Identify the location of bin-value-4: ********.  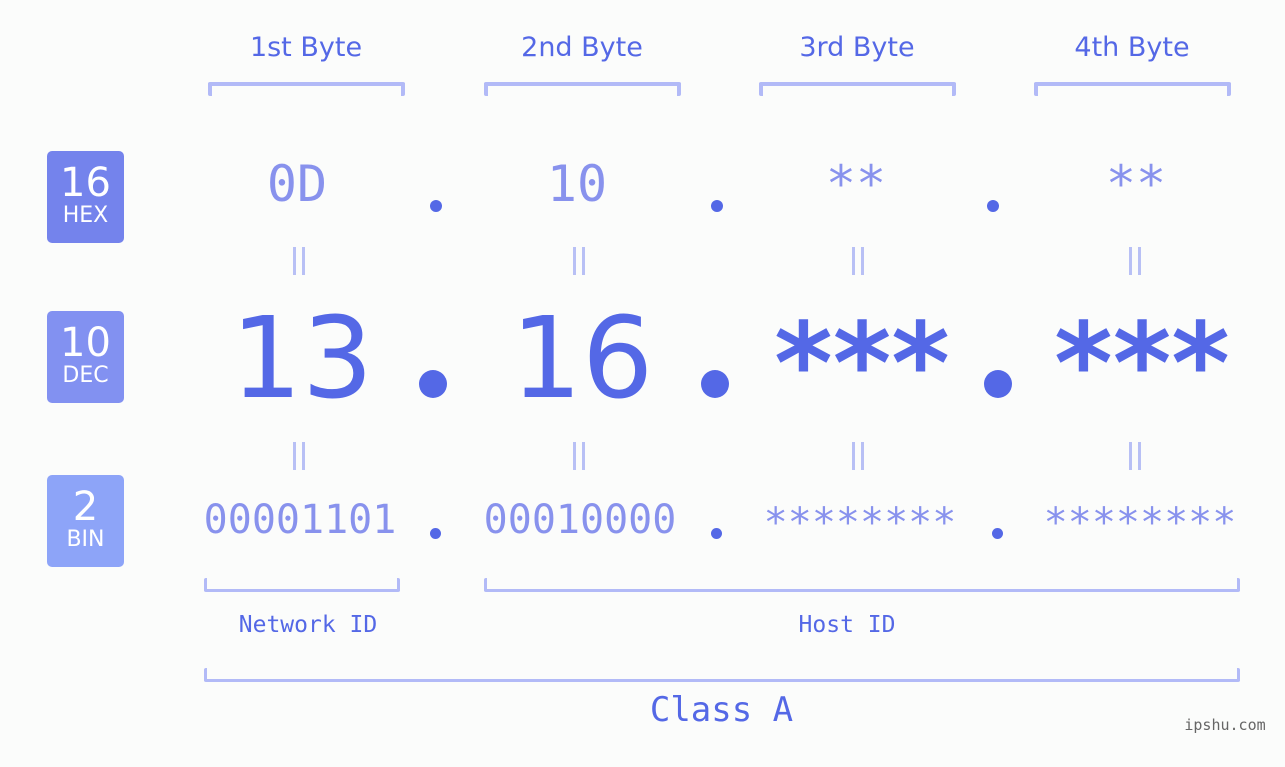
(1140, 523).